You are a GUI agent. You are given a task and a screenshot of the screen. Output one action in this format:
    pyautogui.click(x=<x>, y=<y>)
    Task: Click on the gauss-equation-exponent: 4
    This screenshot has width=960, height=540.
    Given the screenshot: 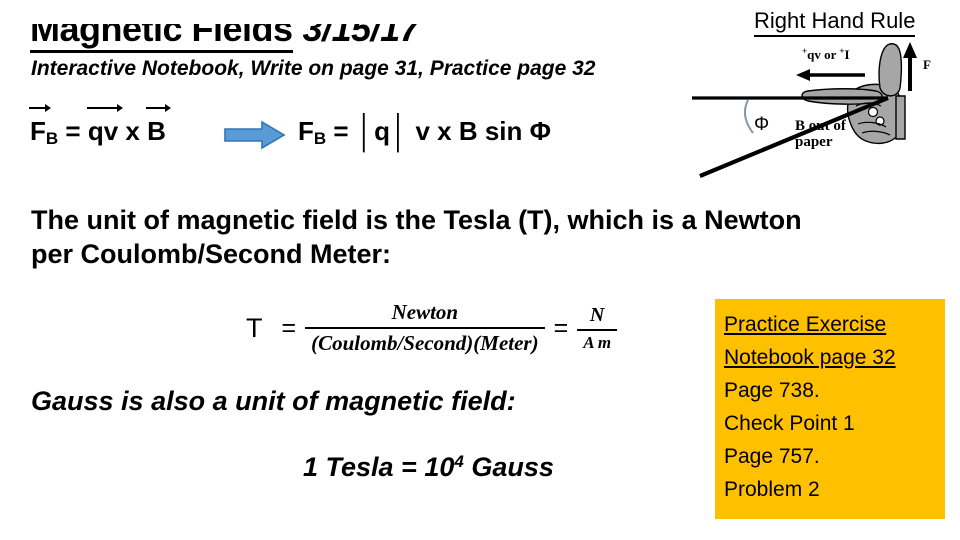 What is the action you would take?
    pyautogui.click(x=459, y=461)
    